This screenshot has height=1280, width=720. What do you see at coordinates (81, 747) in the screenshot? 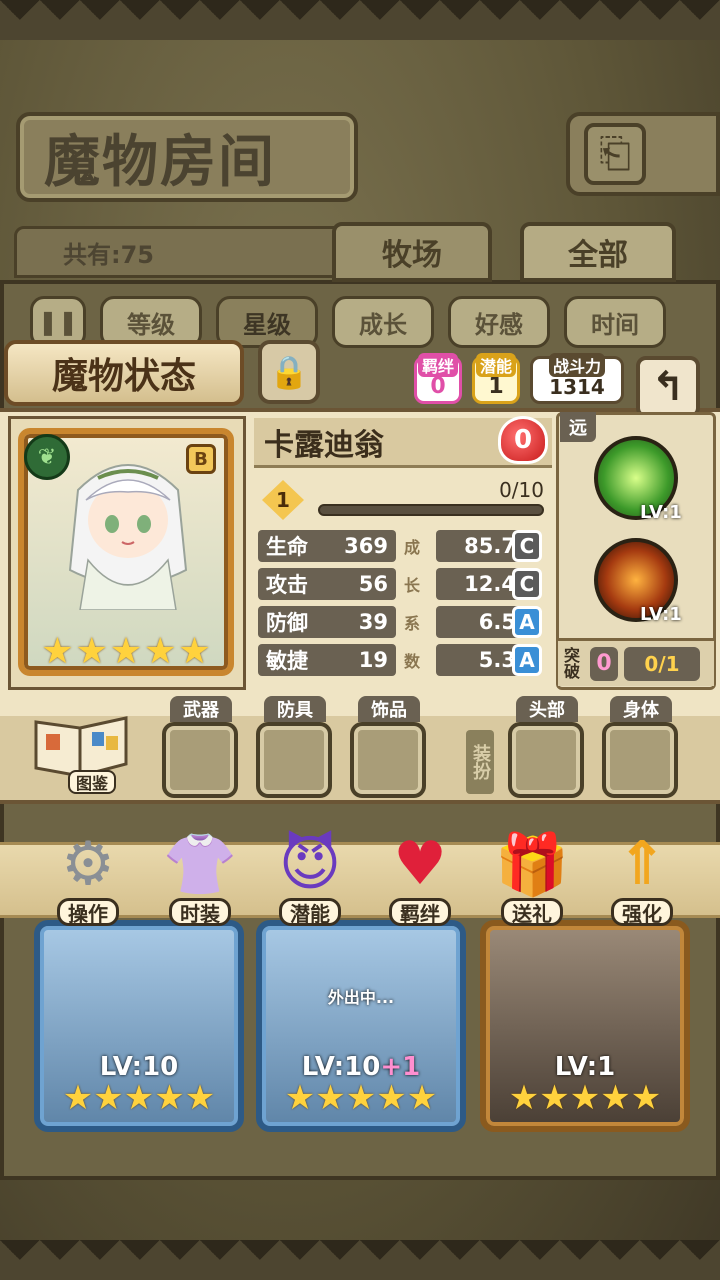
I see `book-icon` at bounding box center [81, 747].